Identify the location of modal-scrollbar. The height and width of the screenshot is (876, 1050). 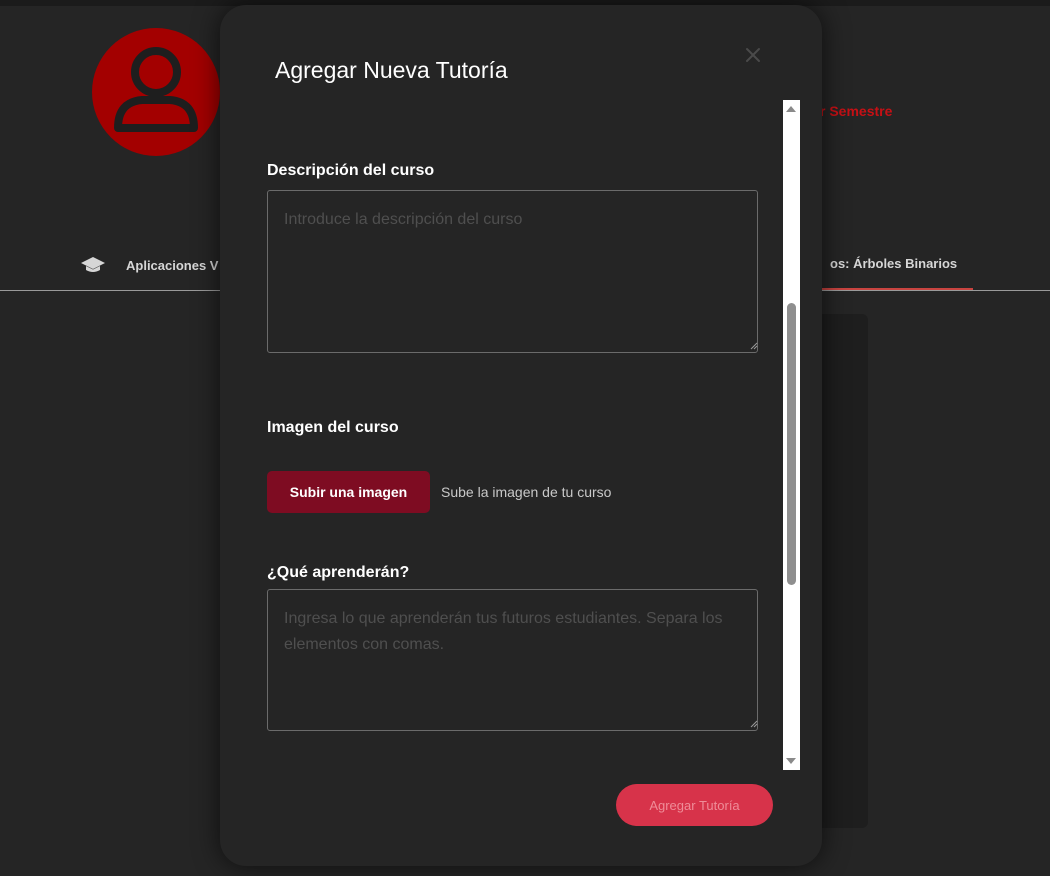
(791, 435).